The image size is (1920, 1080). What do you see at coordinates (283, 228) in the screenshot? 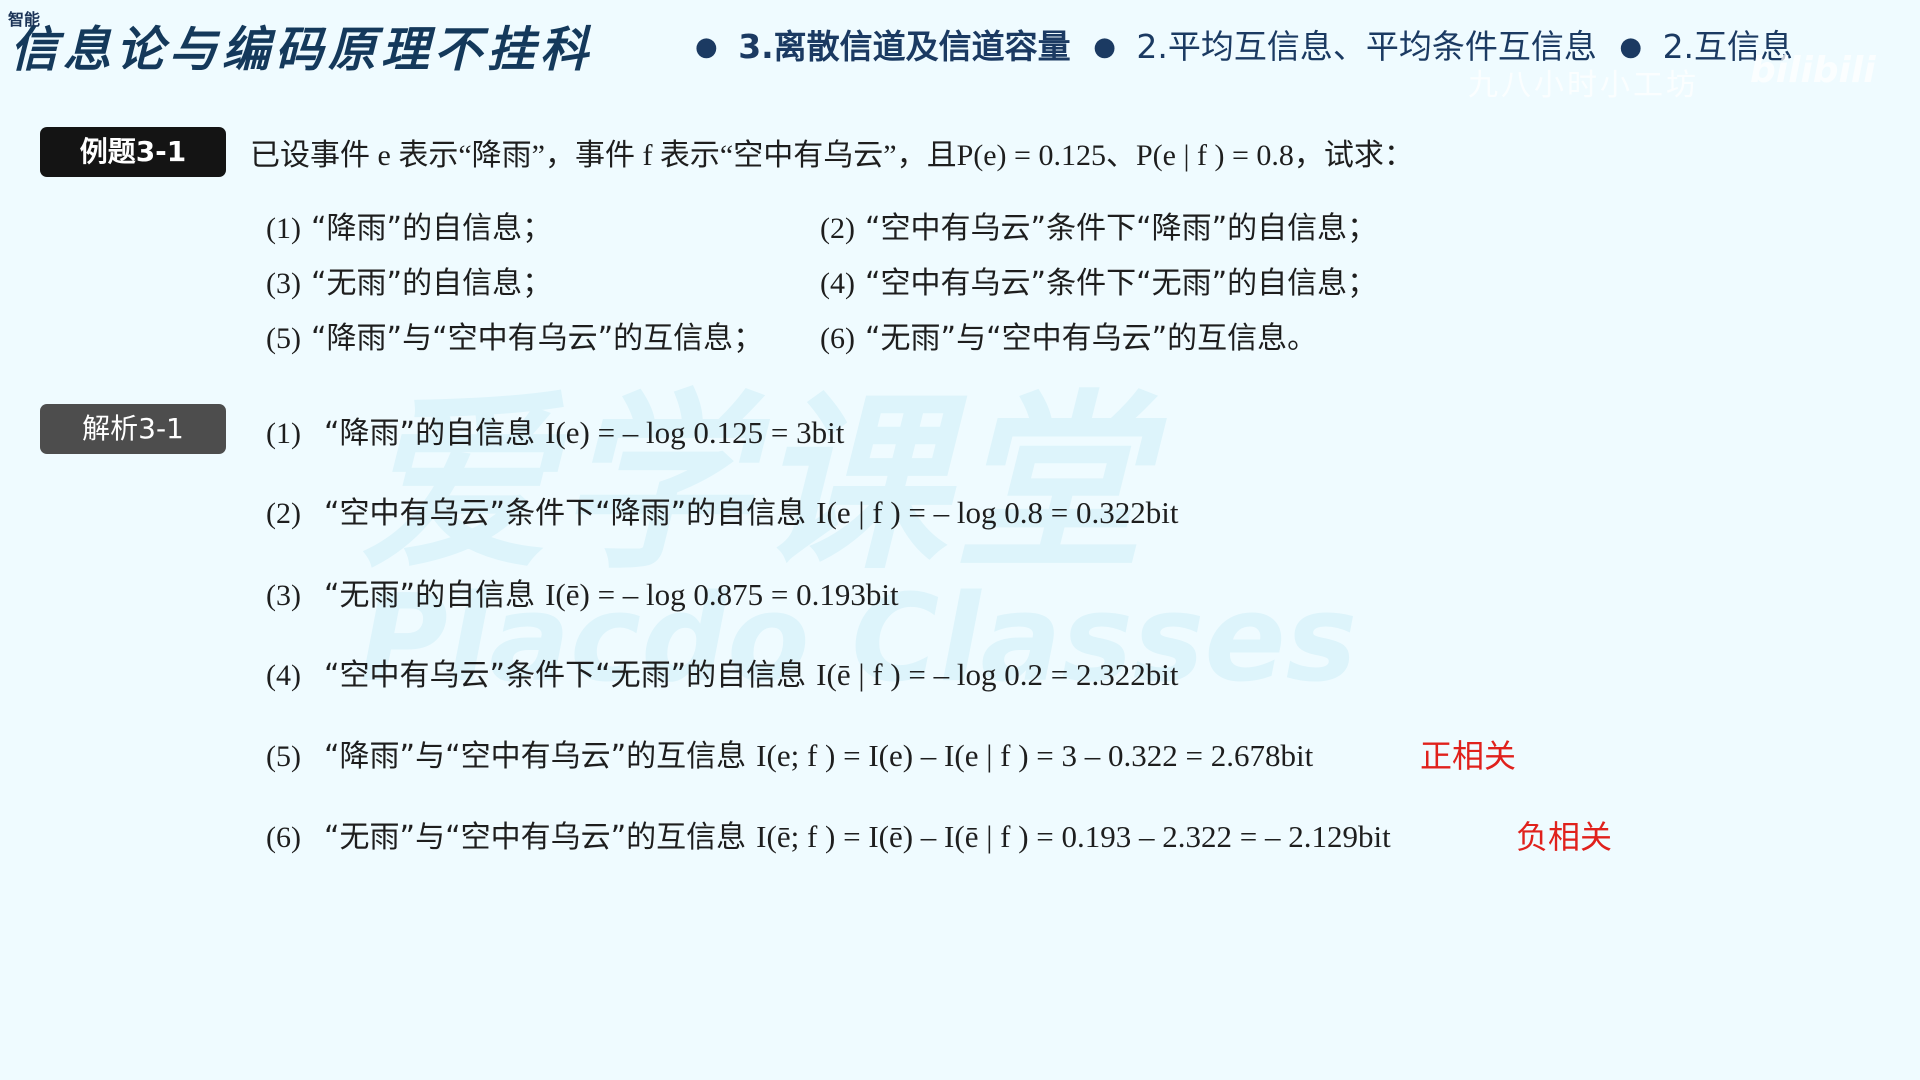
I see `question-number: (1)` at bounding box center [283, 228].